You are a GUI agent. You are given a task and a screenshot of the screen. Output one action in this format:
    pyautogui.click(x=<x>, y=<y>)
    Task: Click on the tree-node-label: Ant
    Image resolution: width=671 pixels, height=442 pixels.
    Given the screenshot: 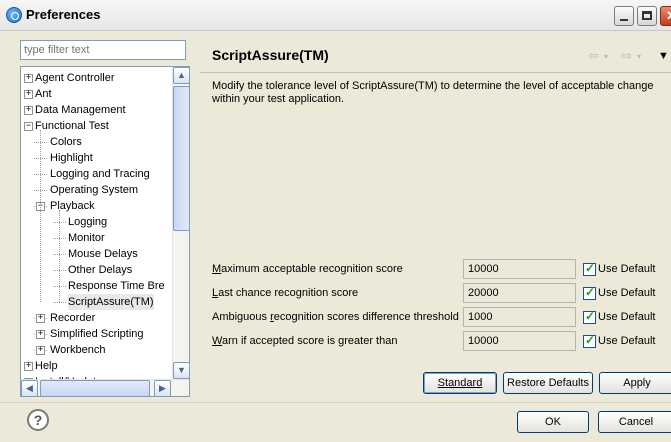 What is the action you would take?
    pyautogui.click(x=43, y=94)
    